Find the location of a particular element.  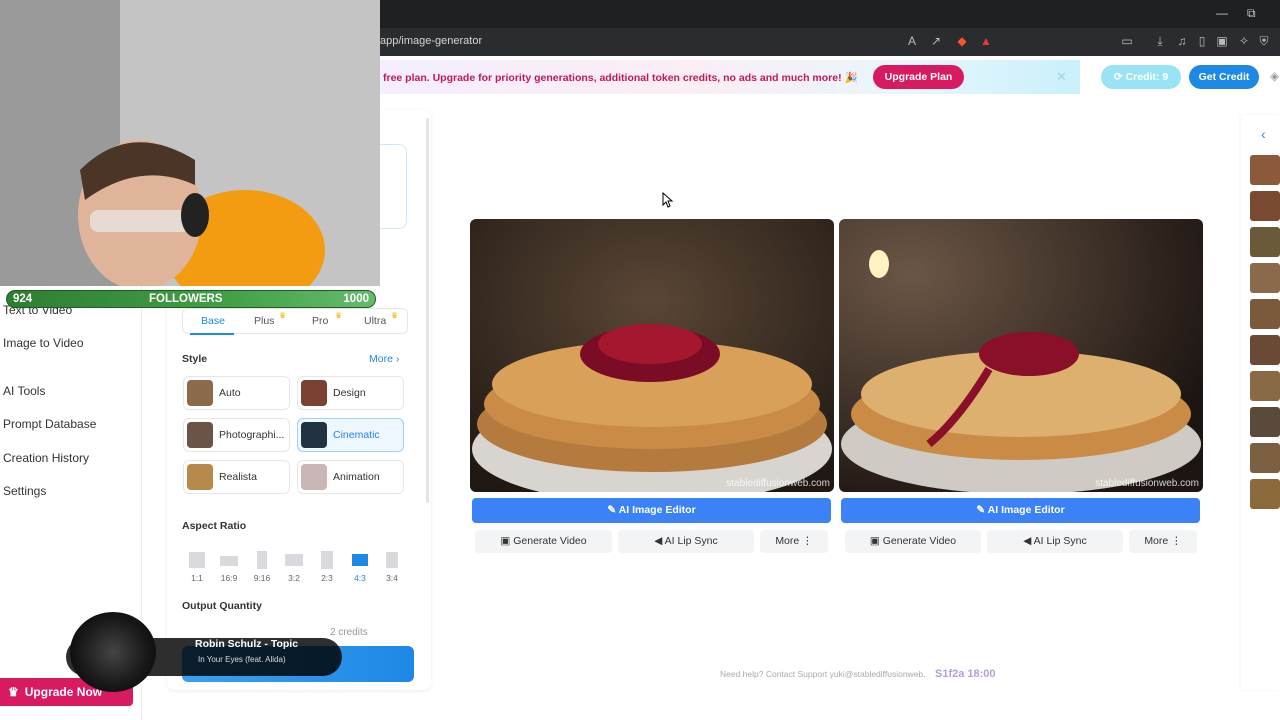

style-card-animation: Animation is located at coordinates (350, 477).